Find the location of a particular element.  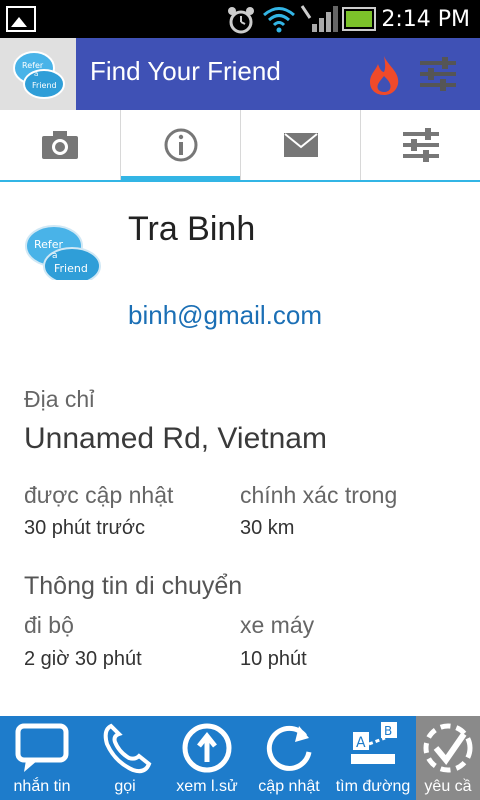

history-label: xem l.sử is located at coordinates (207, 786).